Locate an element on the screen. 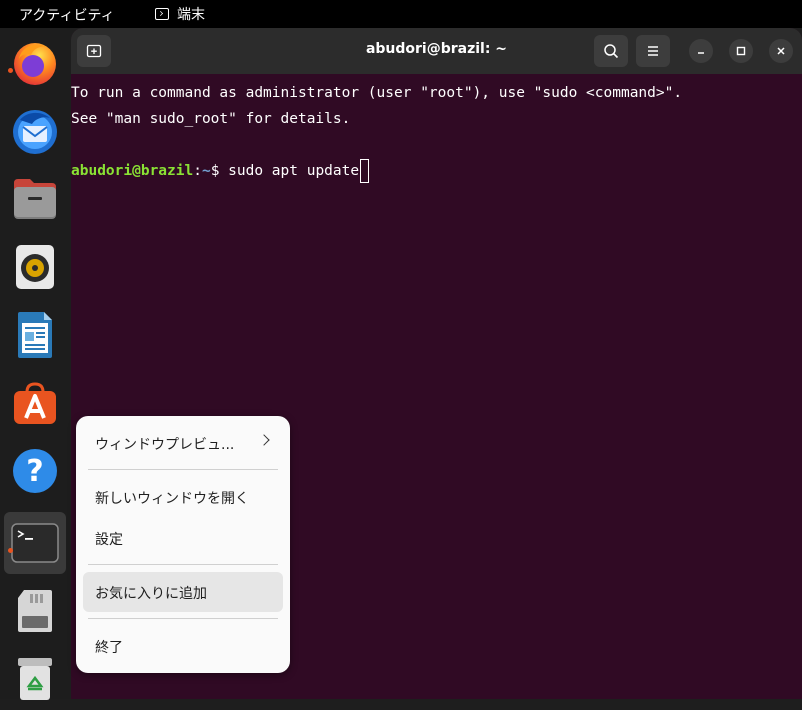 The height and width of the screenshot is (710, 802). sd-card-icon is located at coordinates (35, 611).